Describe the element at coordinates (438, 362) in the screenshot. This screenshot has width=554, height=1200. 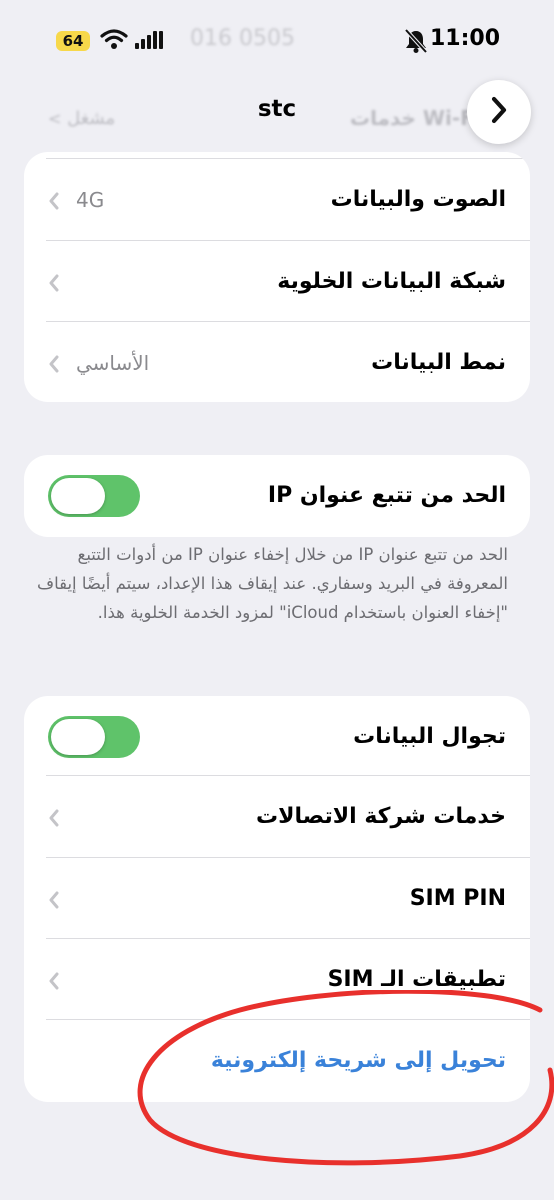
I see `data-mode-label: نمط البيانات` at that location.